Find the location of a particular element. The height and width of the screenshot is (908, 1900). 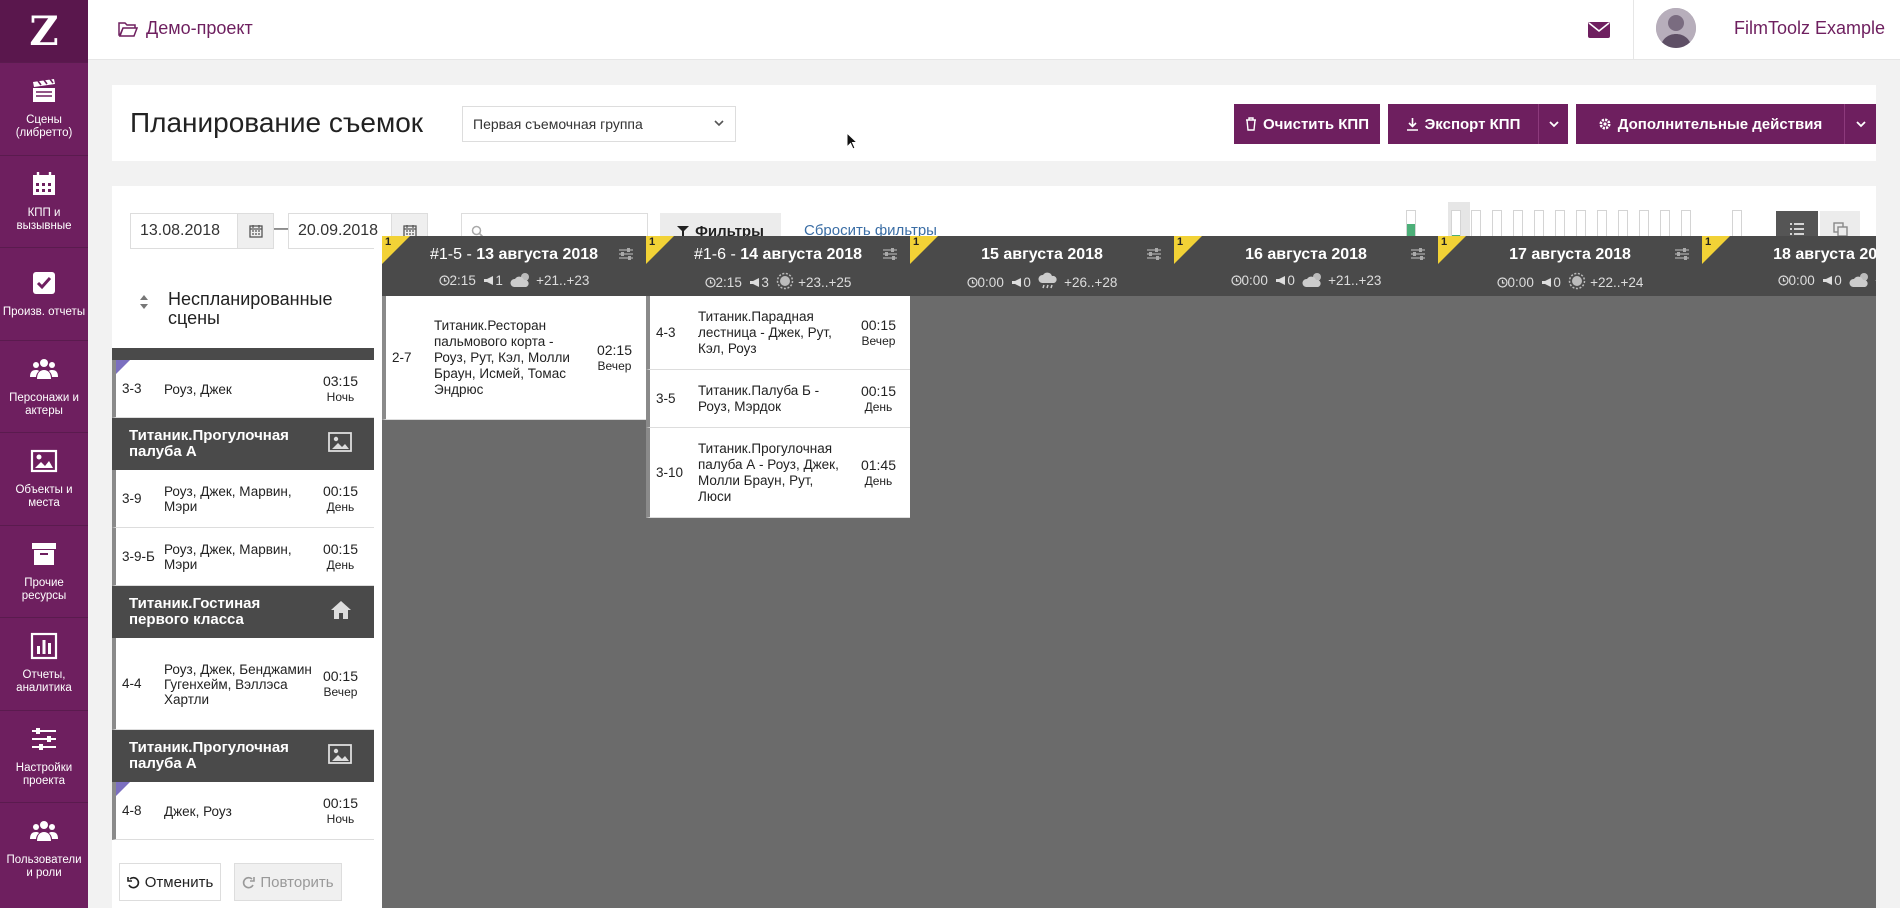

list-item: 3-9 Роуз, Джек, Марвин, Мэри 00:15 День is located at coordinates (243, 499).